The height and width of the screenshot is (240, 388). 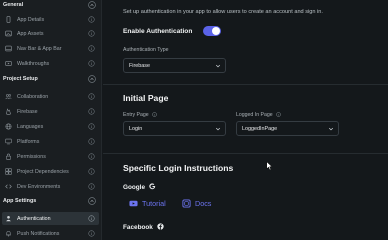 I want to click on dependencies-icon, so click(x=8, y=171).